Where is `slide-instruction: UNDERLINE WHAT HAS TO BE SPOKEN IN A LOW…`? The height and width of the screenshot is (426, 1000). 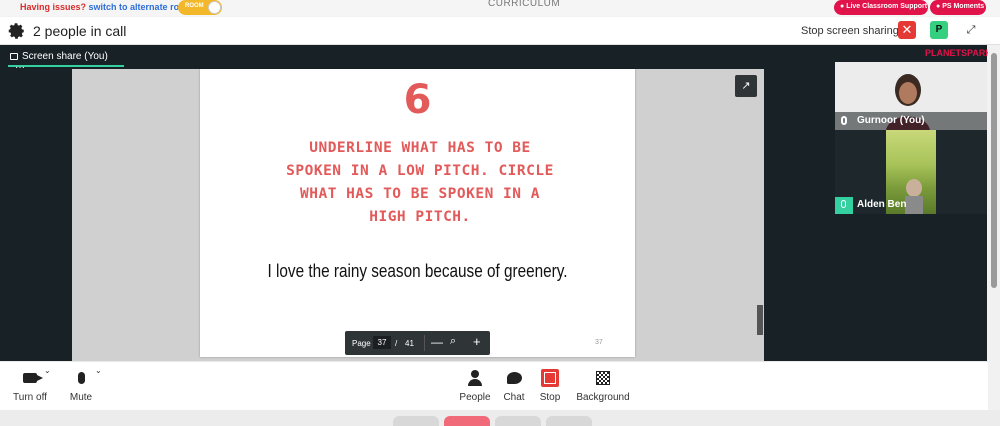 slide-instruction: UNDERLINE WHAT HAS TO BE SPOKEN IN A LOW… is located at coordinates (420, 182).